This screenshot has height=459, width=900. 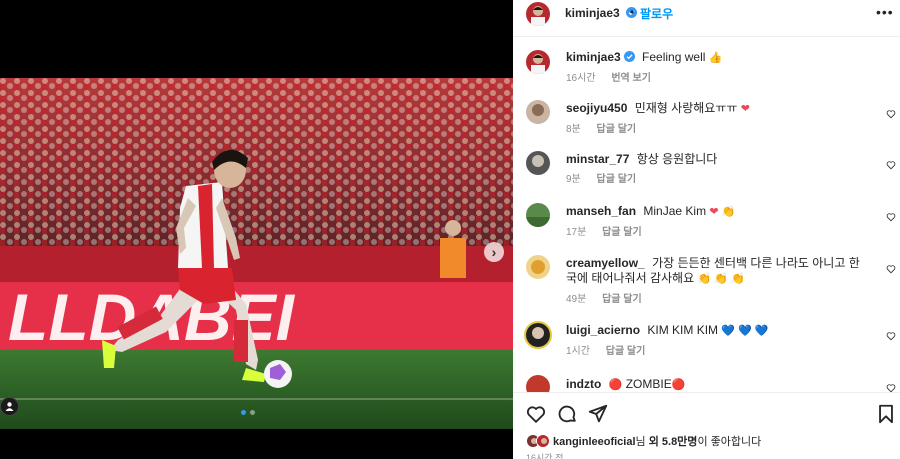 What do you see at coordinates (536, 414) in the screenshot?
I see `heart-icon` at bounding box center [536, 414].